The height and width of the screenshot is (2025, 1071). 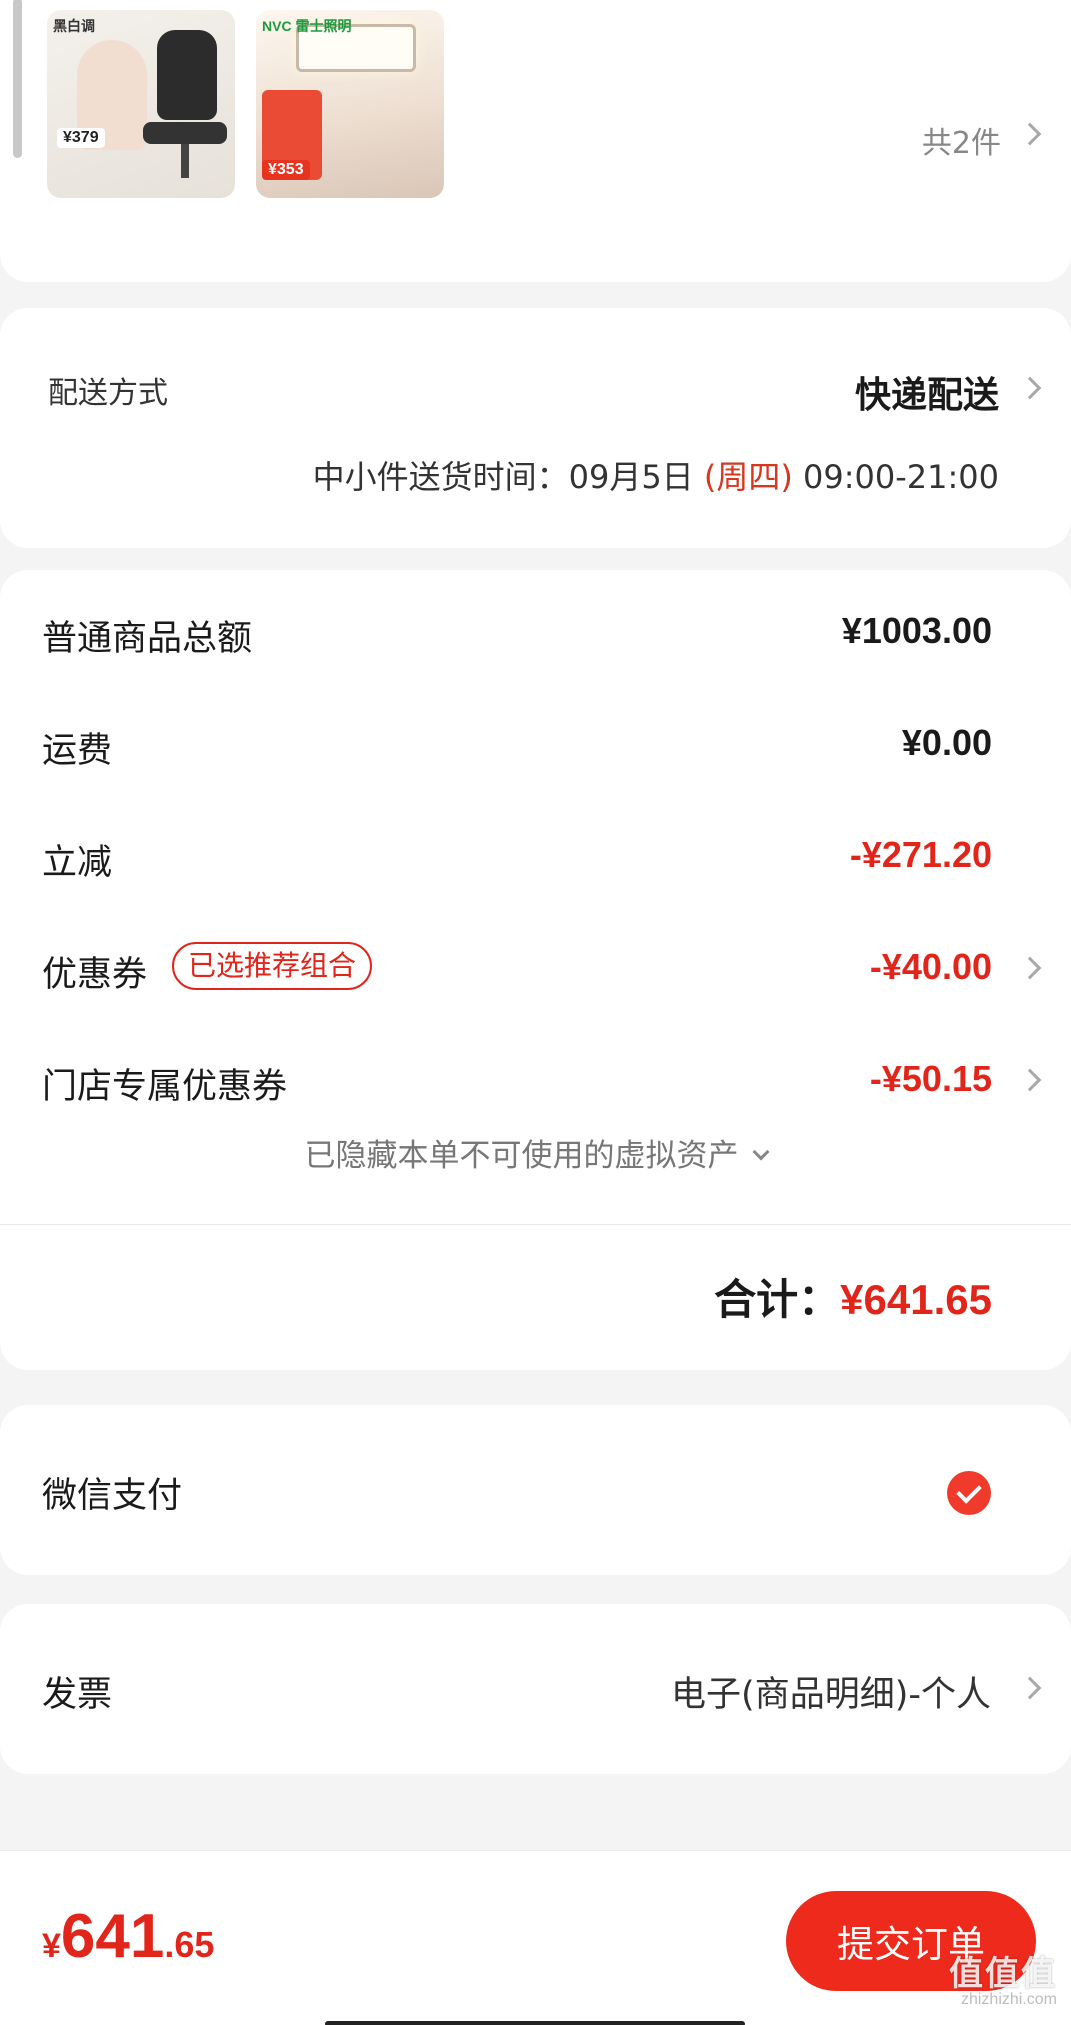 What do you see at coordinates (307, 26) in the screenshot?
I see `product-brand: NVC 雷士照明` at bounding box center [307, 26].